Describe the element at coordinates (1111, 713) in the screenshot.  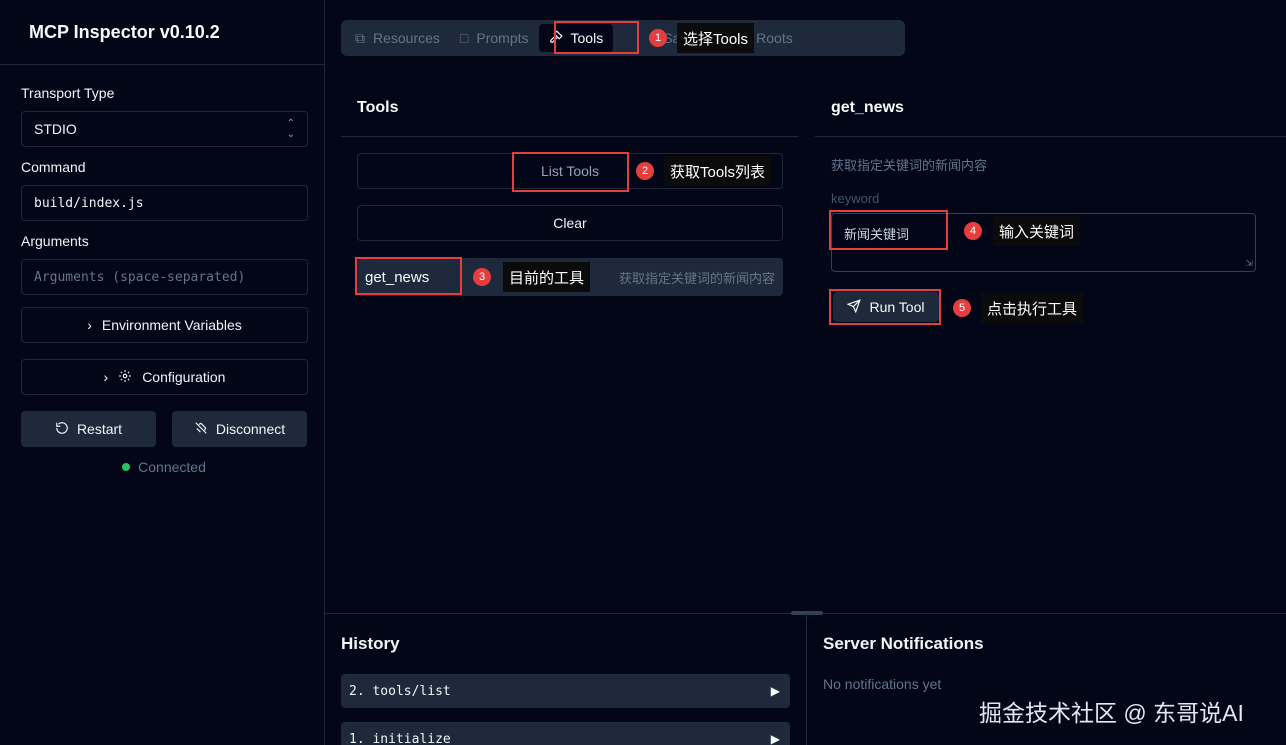
I see `watermark: 掘金技术社区 @ 东哥说AI` at that location.